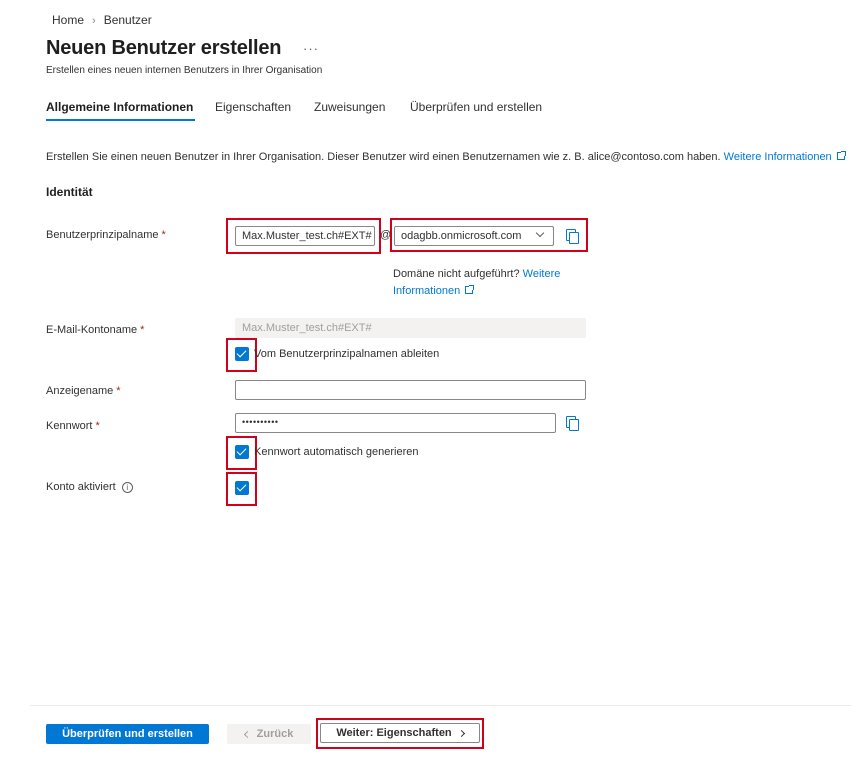  What do you see at coordinates (242, 452) in the screenshot?
I see `auto-generate-password-checkbox` at bounding box center [242, 452].